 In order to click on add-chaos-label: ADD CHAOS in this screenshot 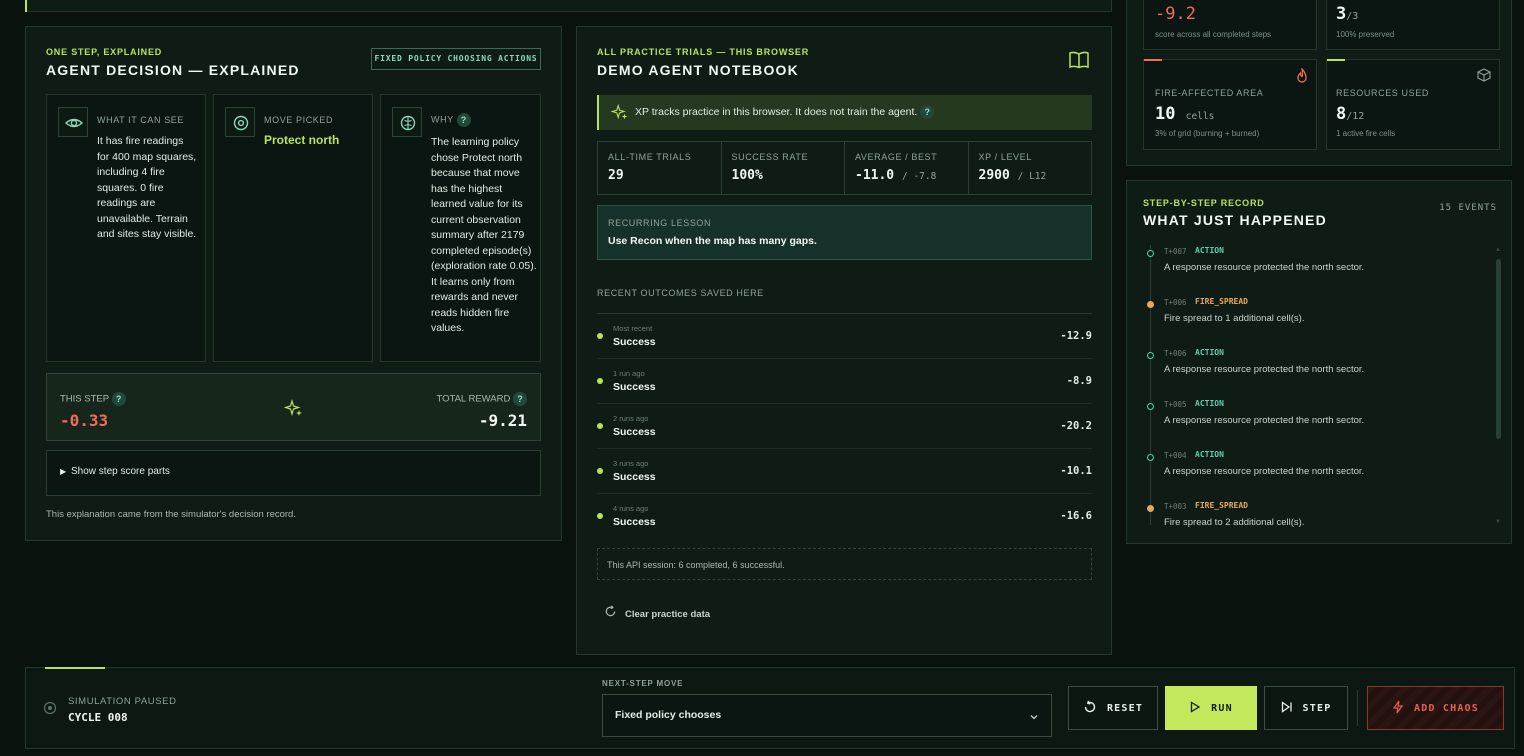, I will do `click(1446, 708)`.